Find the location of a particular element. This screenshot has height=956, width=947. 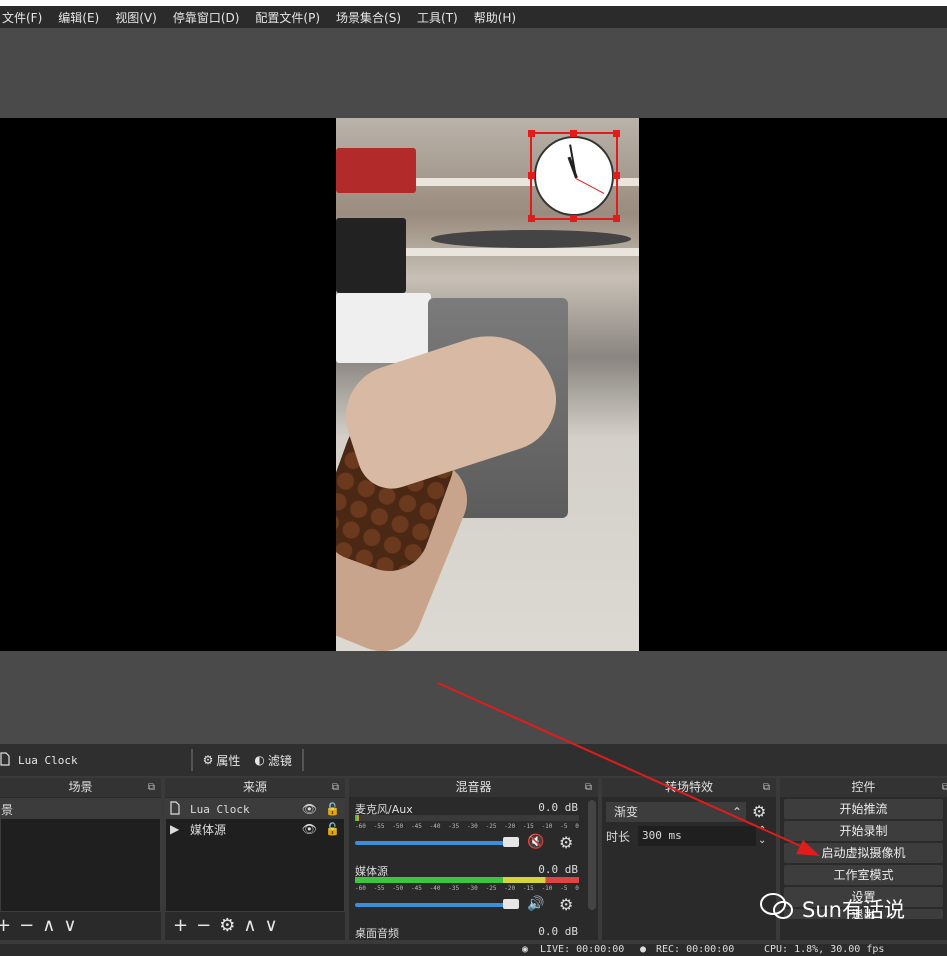

rec-status: REC: 00:00:00 is located at coordinates (695, 949).